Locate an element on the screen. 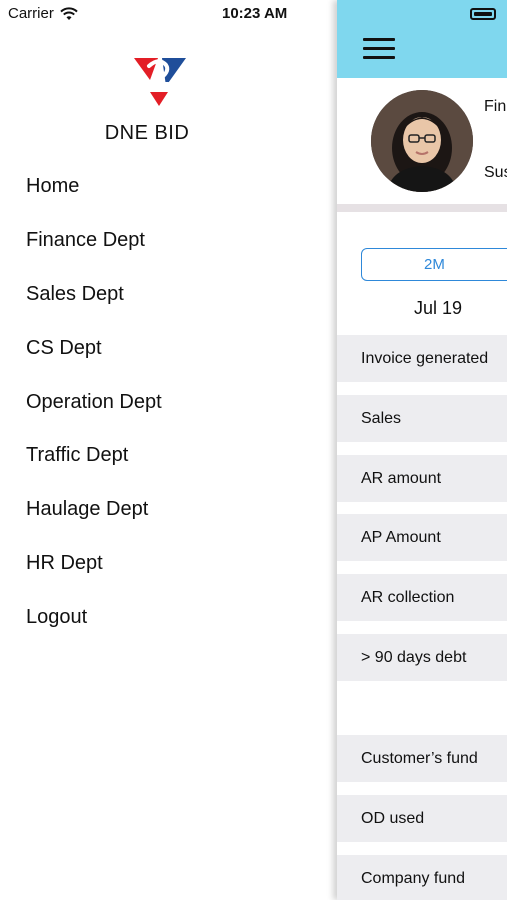 The image size is (507, 900). menu-item-finance-dept: Finance Dept is located at coordinates (94, 241).